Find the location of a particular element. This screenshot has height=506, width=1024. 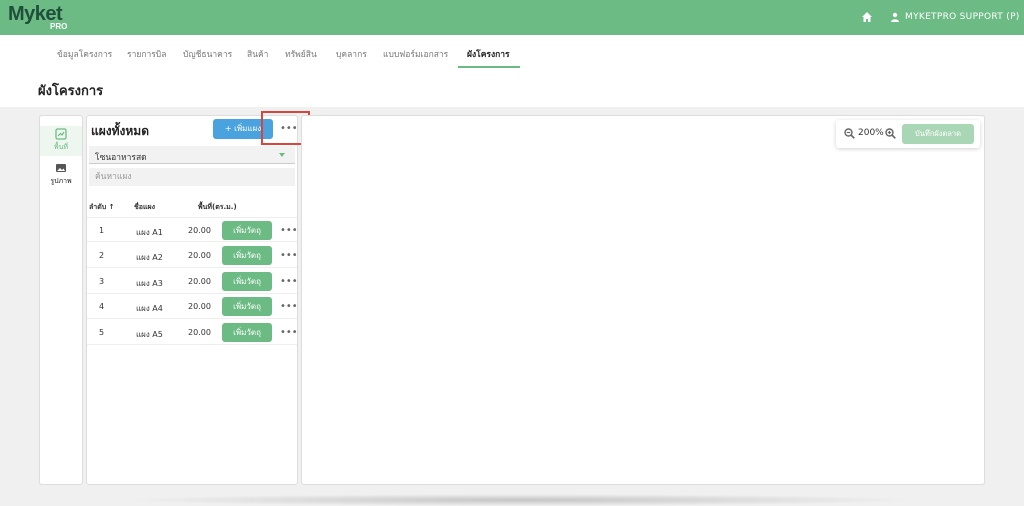

row-order: 5 is located at coordinates (102, 332).